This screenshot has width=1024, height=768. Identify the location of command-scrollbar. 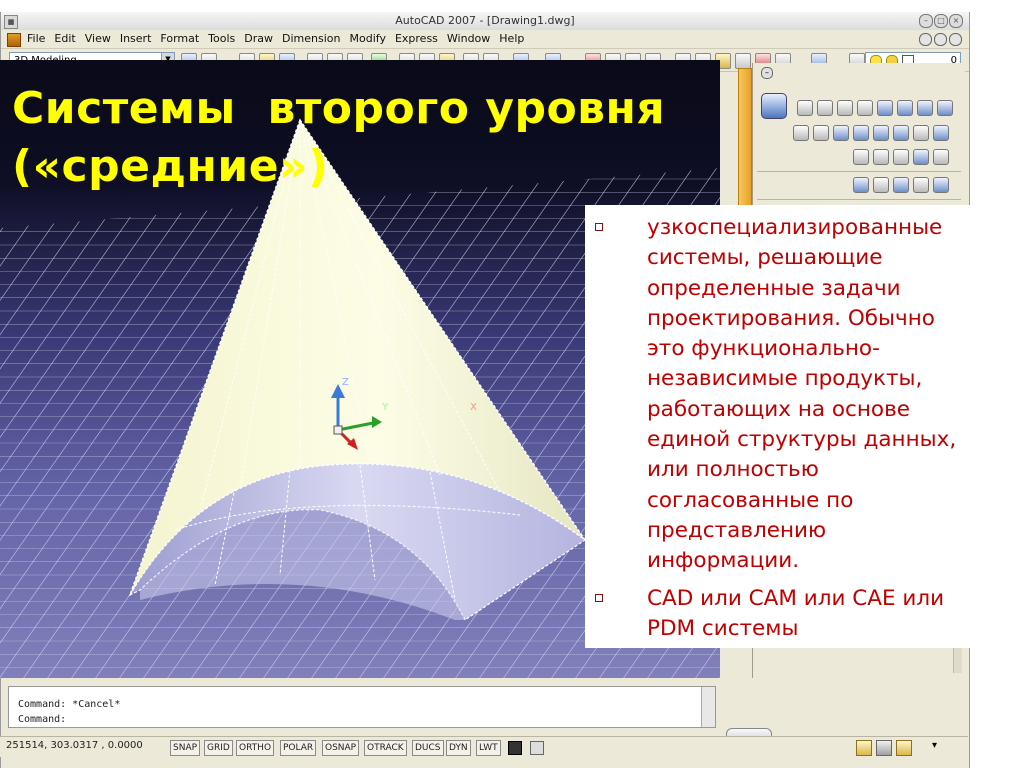
(708, 707).